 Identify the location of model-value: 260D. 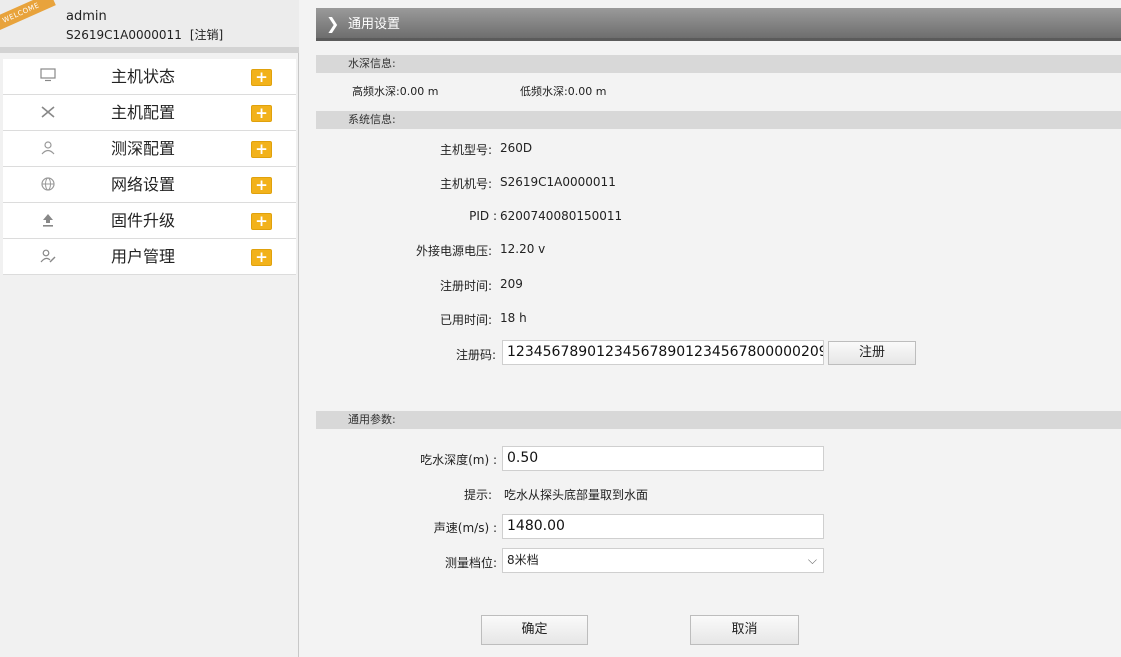
(516, 148).